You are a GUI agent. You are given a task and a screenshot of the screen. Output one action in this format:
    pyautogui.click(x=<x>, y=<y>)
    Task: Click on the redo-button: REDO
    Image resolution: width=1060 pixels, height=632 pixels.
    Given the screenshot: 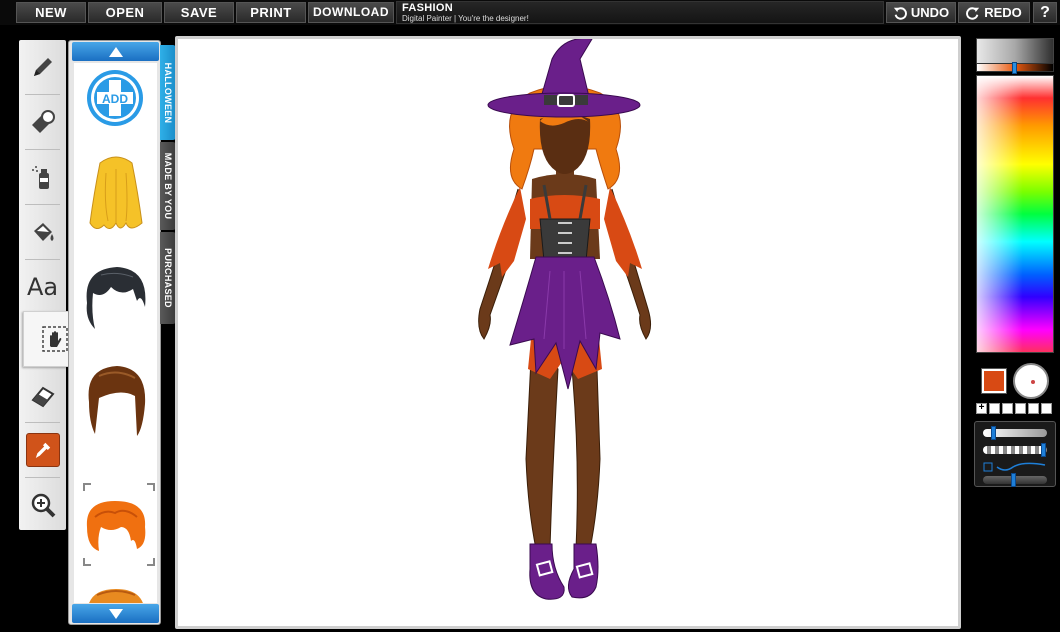 What is the action you would take?
    pyautogui.click(x=994, y=12)
    